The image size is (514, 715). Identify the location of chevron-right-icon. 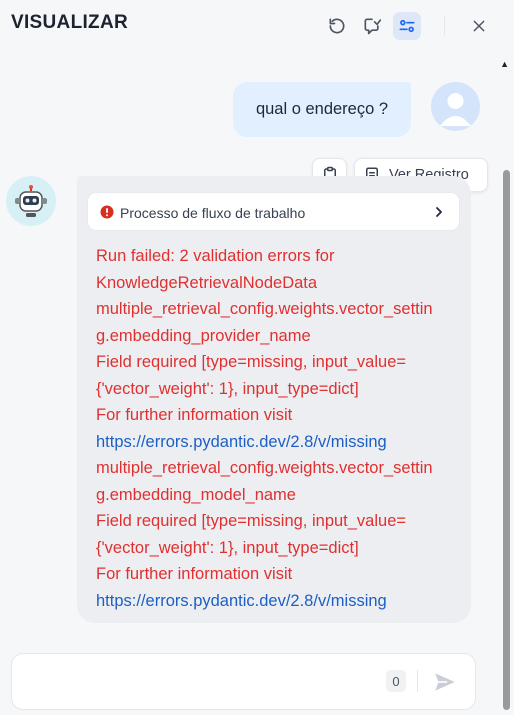
(439, 212).